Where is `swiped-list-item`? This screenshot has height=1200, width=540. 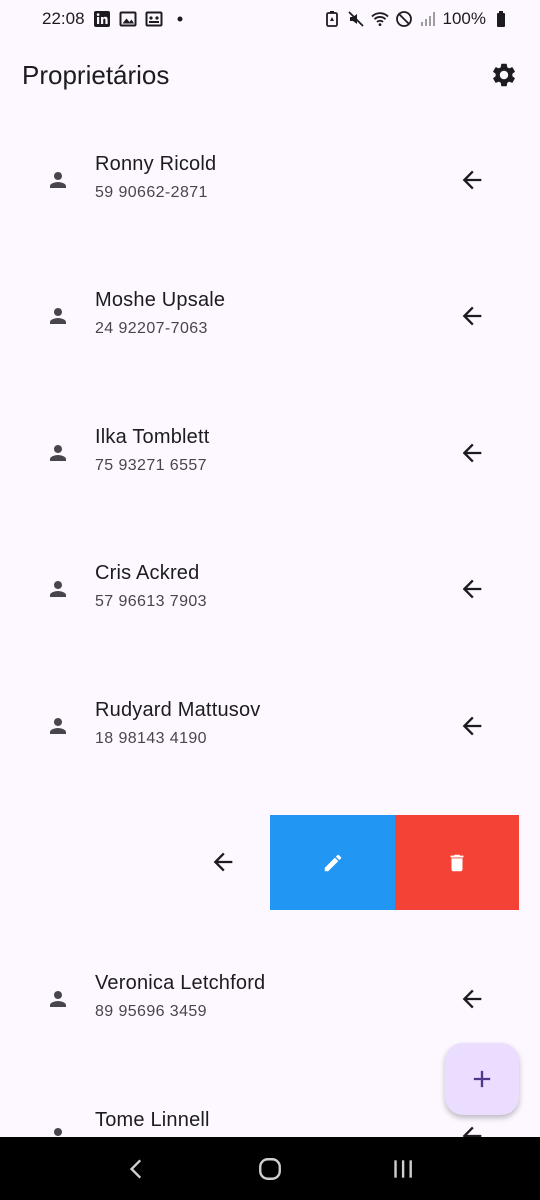 swiped-list-item is located at coordinates (270, 862).